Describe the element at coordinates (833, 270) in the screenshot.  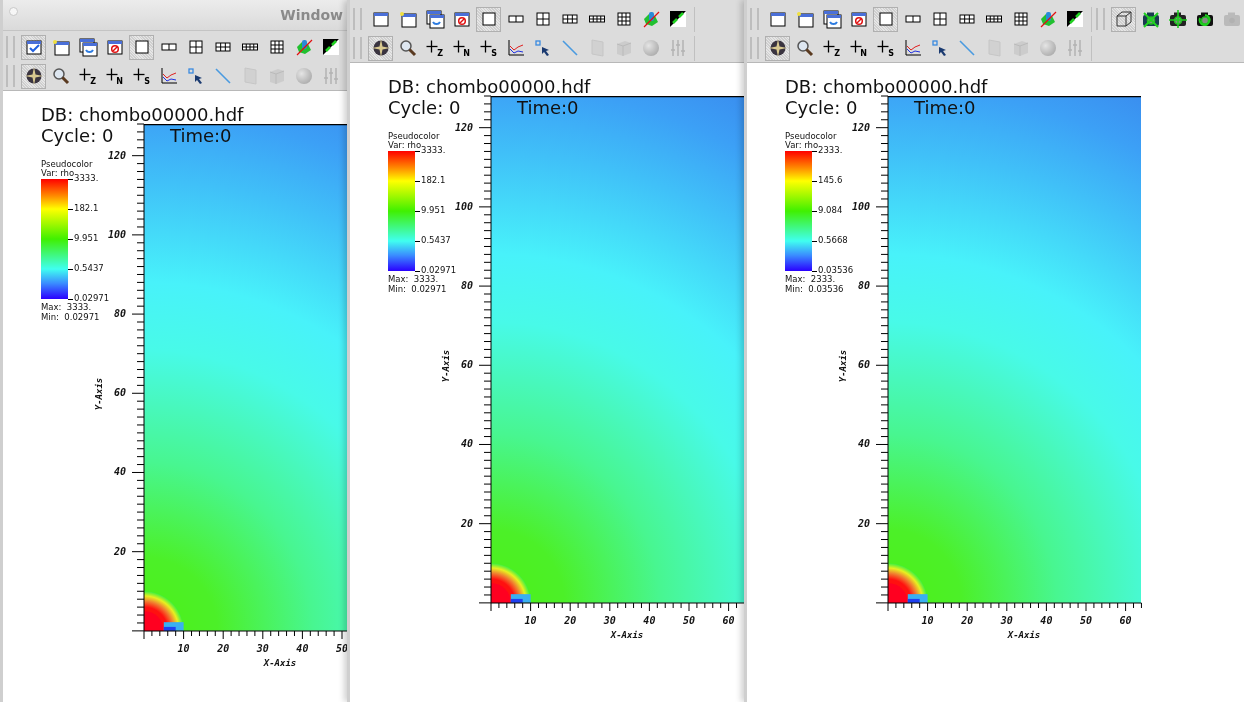
I see `legend-label: 0.03536` at that location.